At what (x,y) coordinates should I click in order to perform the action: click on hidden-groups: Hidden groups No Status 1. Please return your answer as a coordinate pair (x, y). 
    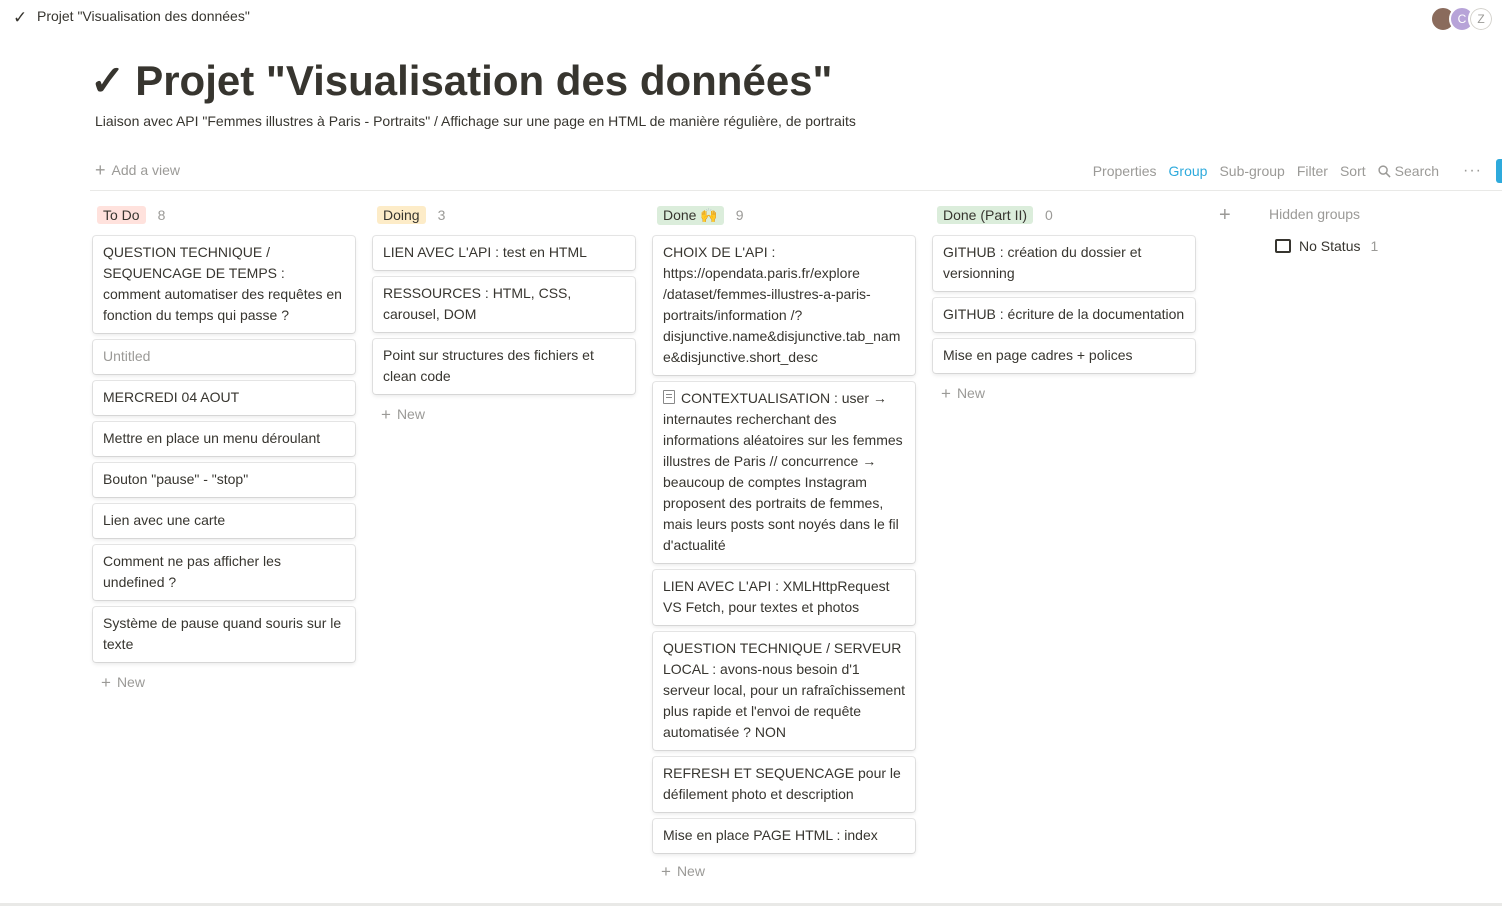
    Looking at the image, I should click on (1323, 230).